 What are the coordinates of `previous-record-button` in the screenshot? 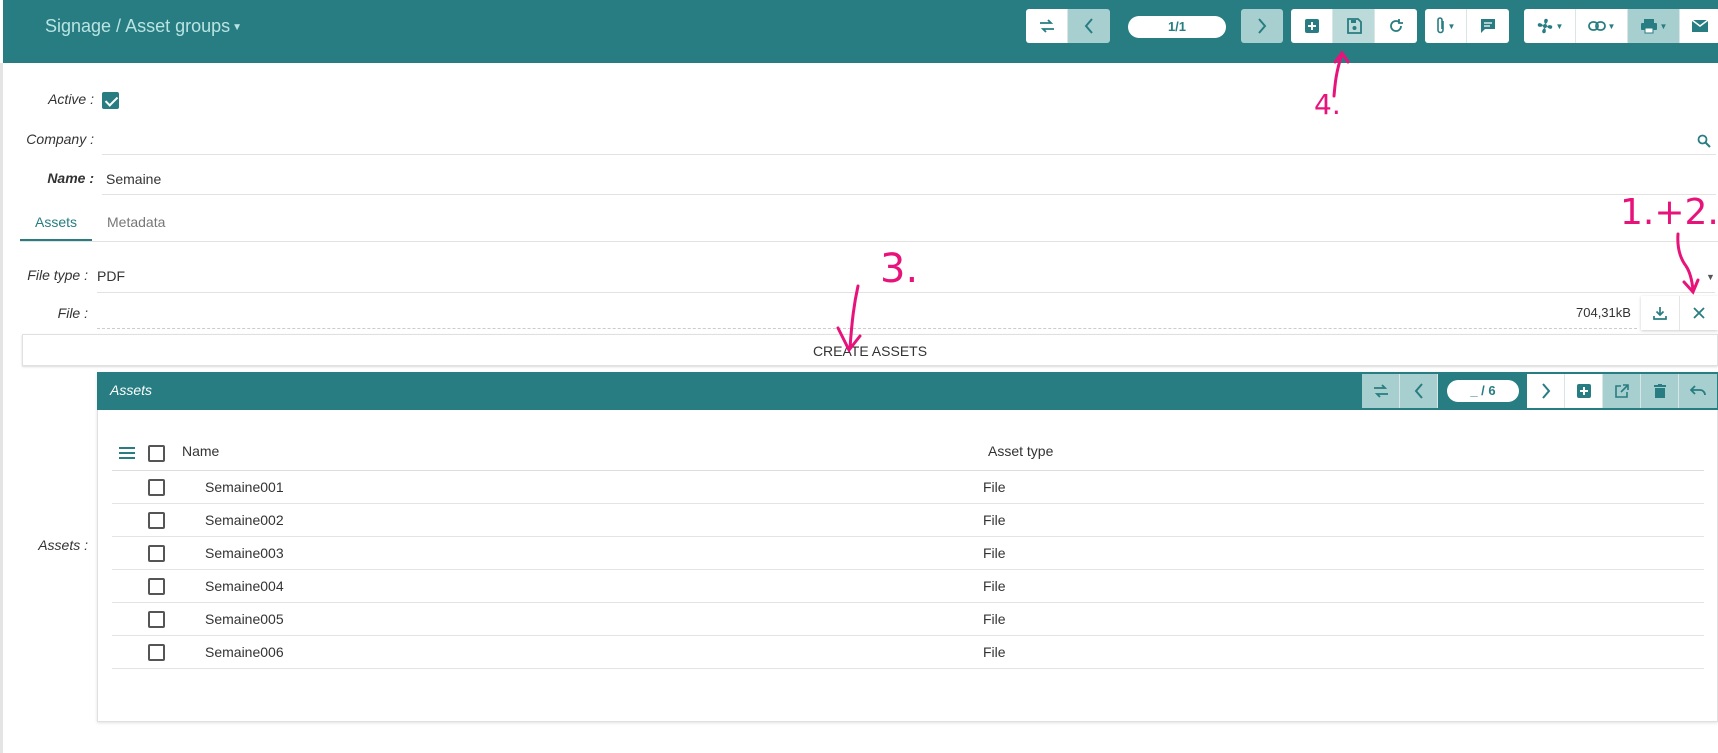 It's located at (1089, 26).